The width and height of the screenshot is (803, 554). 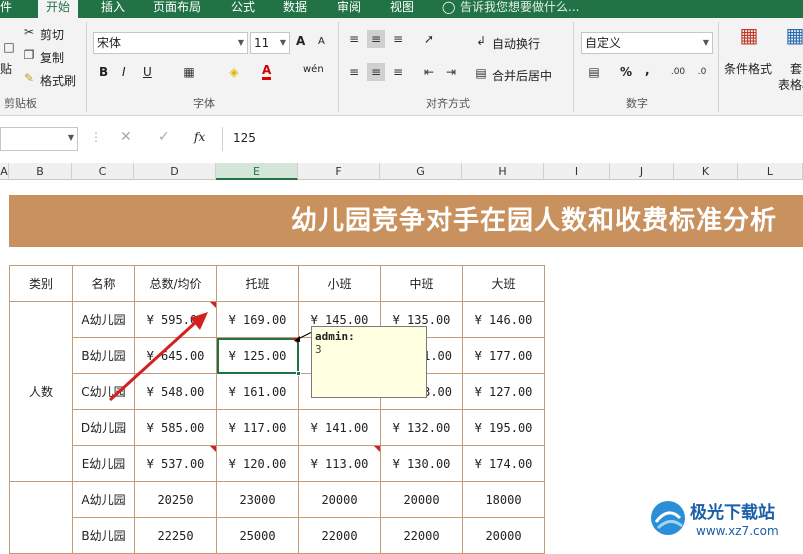 I want to click on column-header: C, so click(x=103, y=171).